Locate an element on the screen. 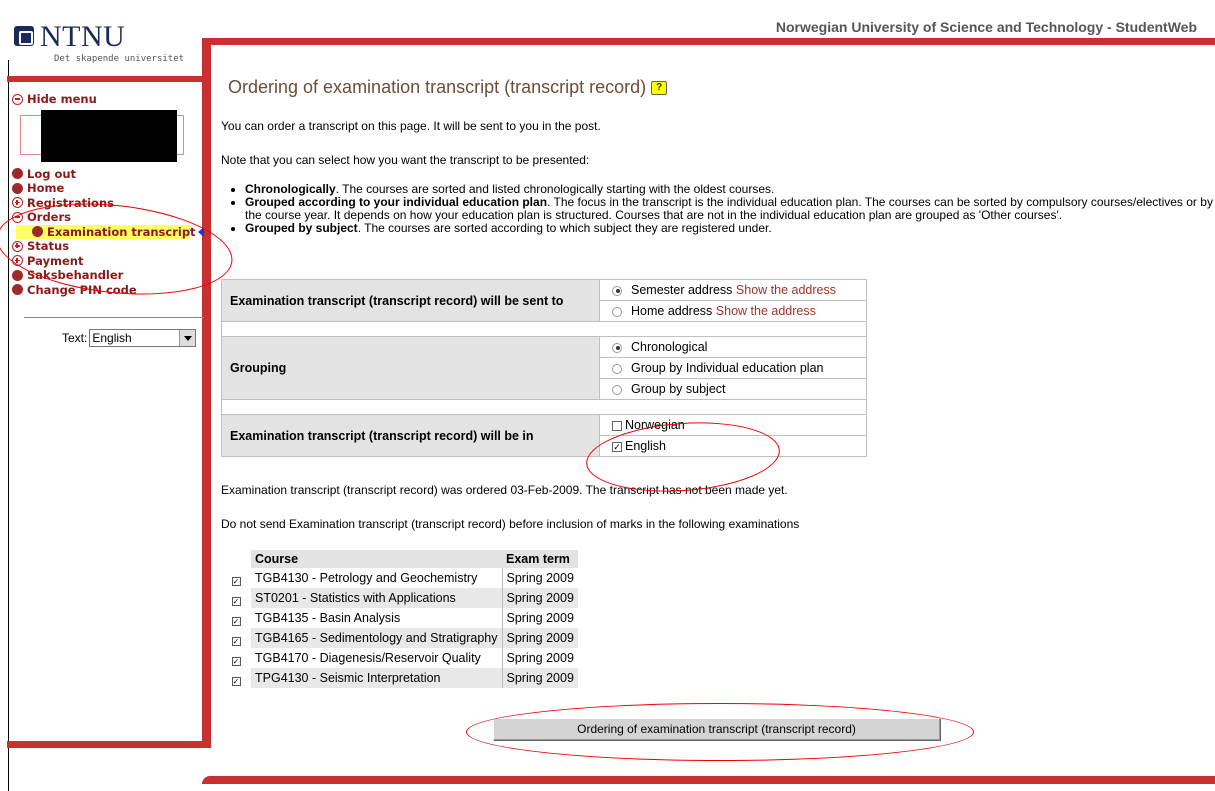  sidebar-item-label: Orders is located at coordinates (49, 217).